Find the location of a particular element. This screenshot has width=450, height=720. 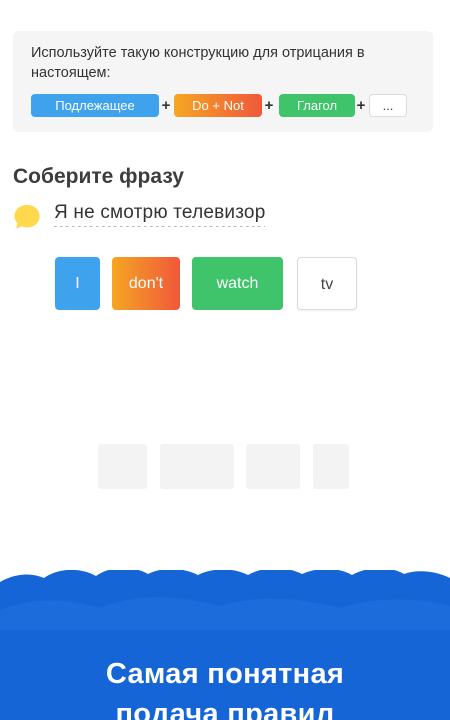

promo-line-2: подача правил is located at coordinates (225, 709).